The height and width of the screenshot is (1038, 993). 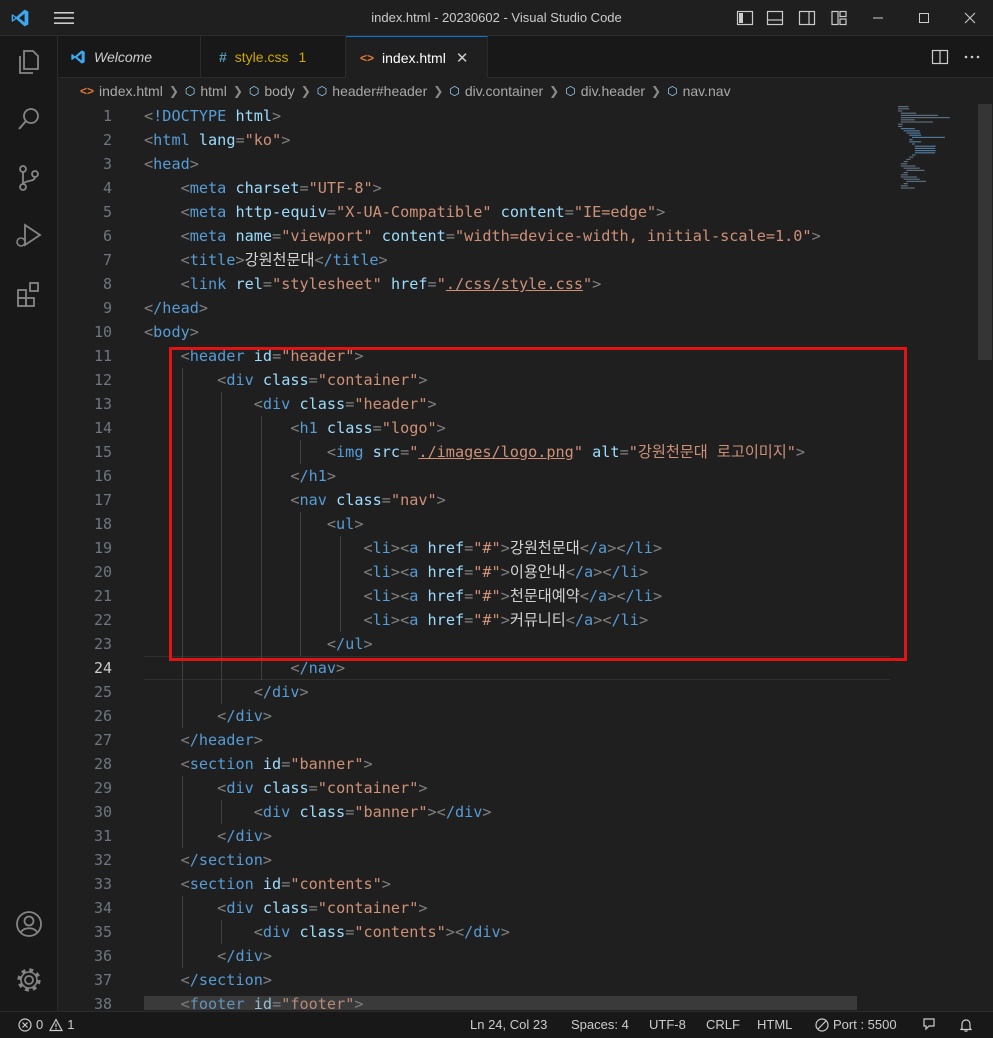 I want to click on cursor-position: Ln 24, Col 23, so click(x=508, y=1024).